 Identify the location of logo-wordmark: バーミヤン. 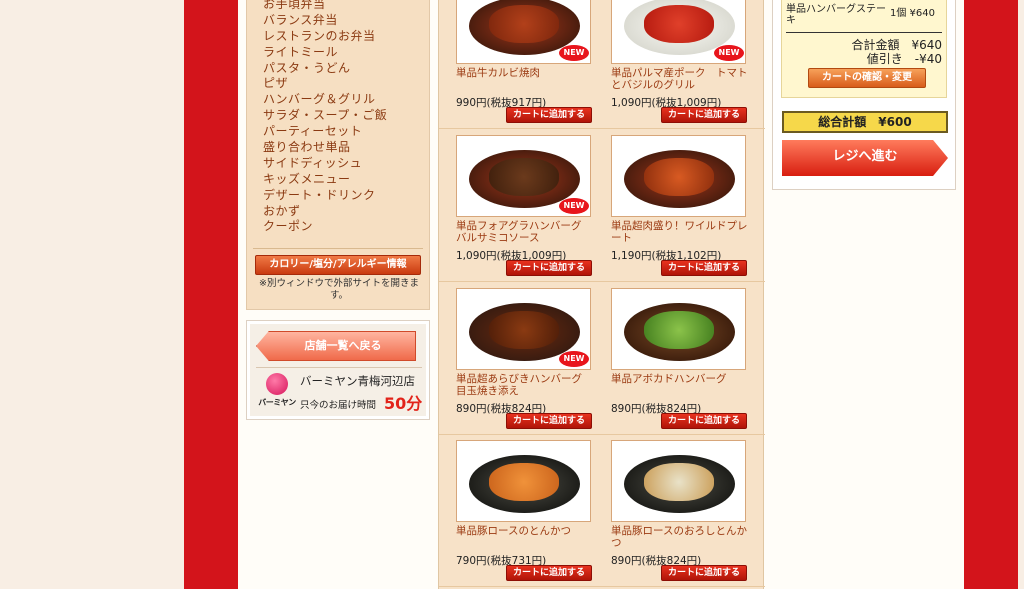
(277, 402).